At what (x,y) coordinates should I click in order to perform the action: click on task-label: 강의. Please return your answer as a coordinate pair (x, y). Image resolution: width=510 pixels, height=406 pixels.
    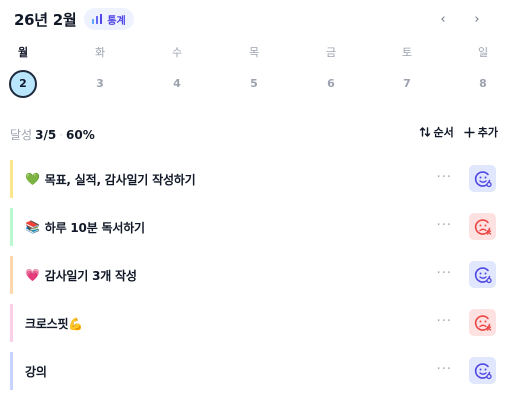
    Looking at the image, I should click on (36, 371).